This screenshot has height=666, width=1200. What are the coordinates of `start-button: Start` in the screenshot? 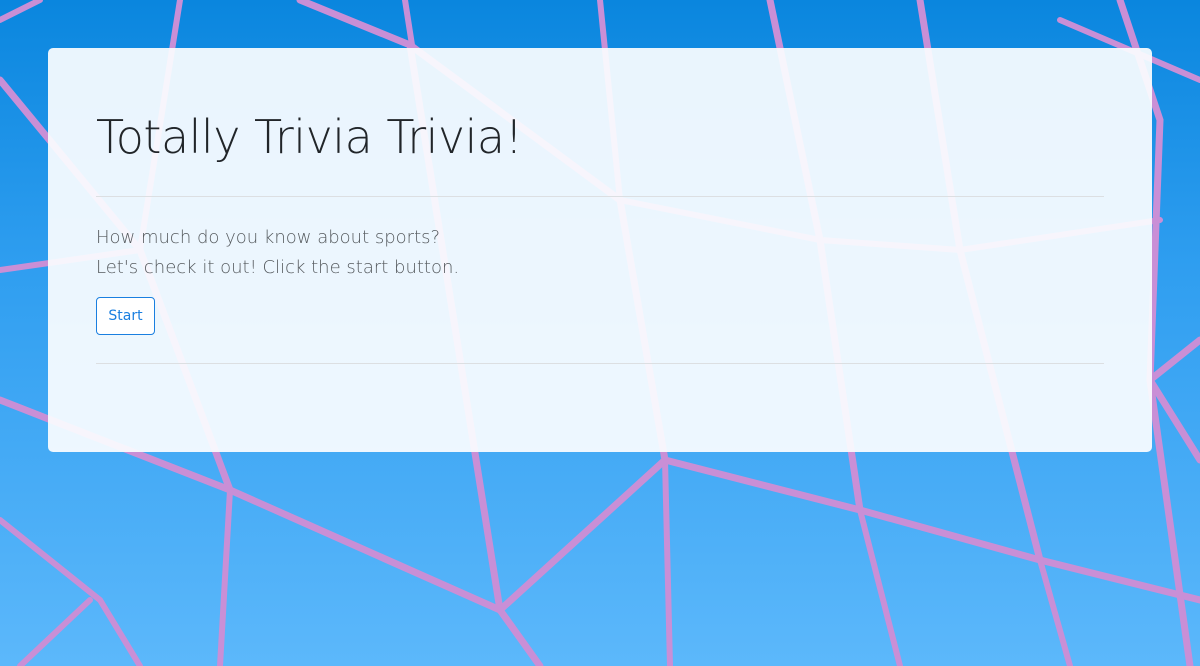 It's located at (125, 316).